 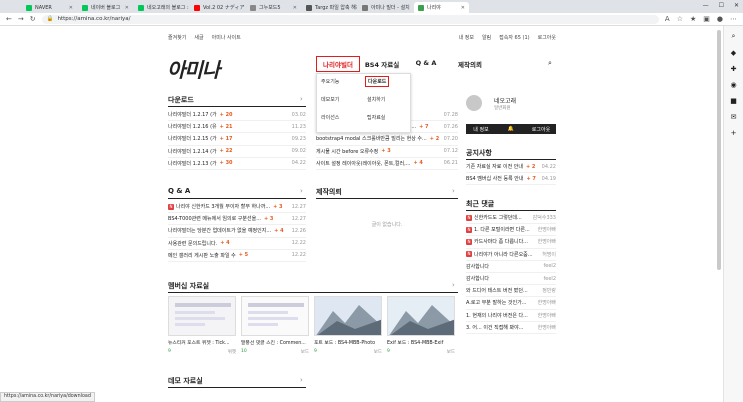 What do you see at coordinates (237, 207) in the screenshot?
I see `qna-row: N 나리야 신한카드 3개월 무이자 할부 하나까... + 3 12.27` at bounding box center [237, 207].